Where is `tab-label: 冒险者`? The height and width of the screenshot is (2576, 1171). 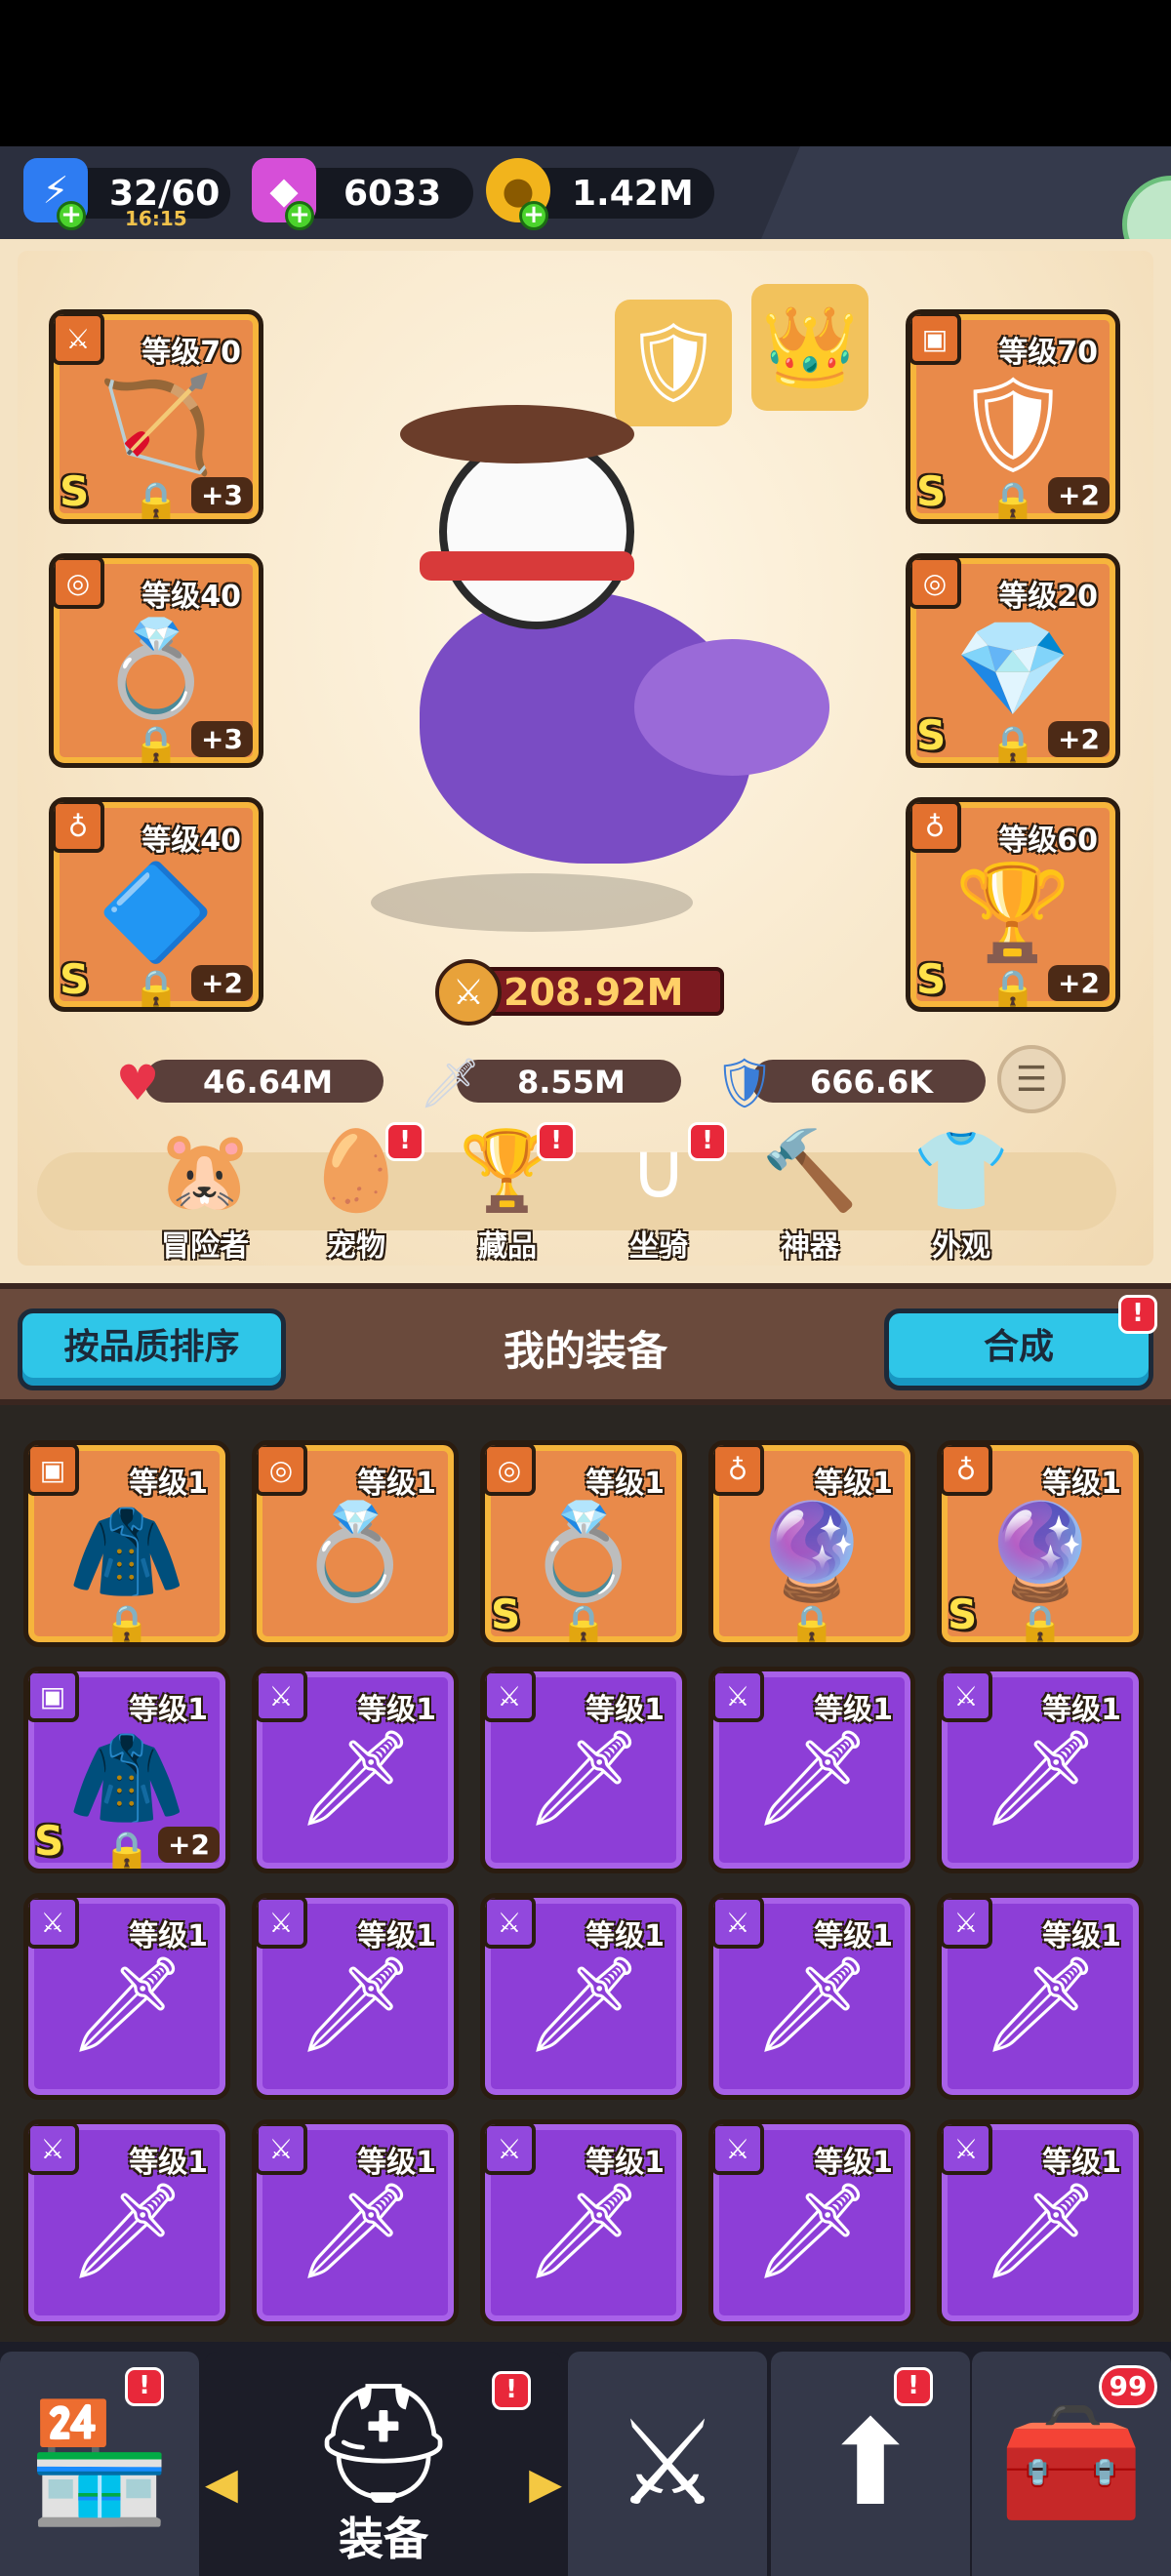 tab-label: 冒险者 is located at coordinates (205, 1246).